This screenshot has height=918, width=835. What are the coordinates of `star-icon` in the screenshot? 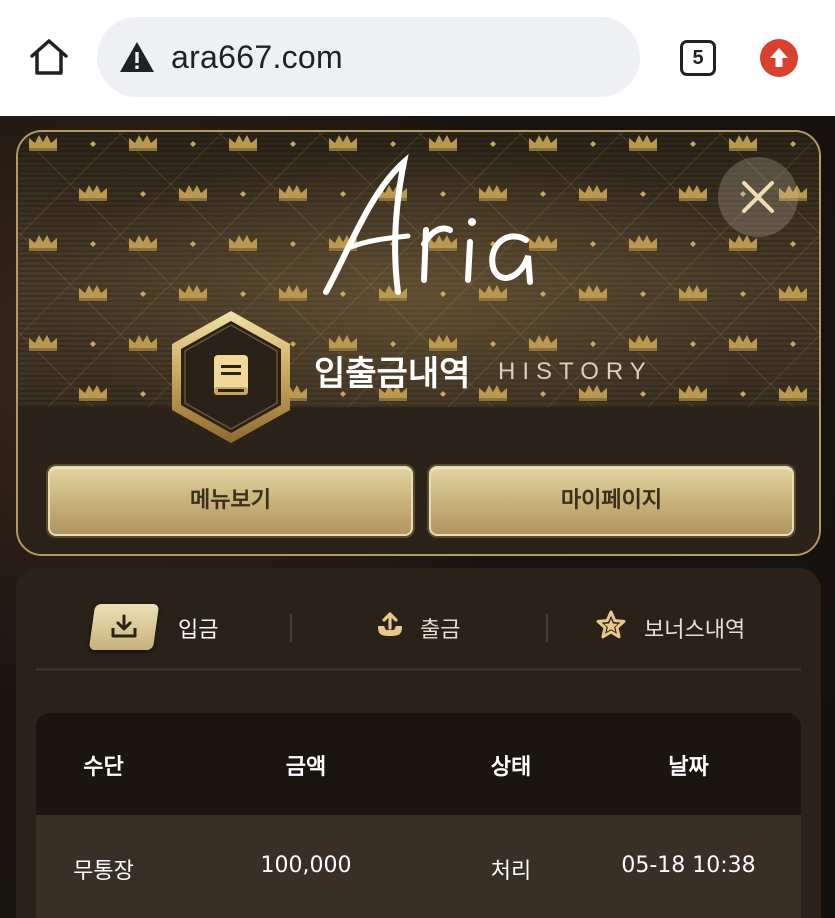 It's located at (611, 624).